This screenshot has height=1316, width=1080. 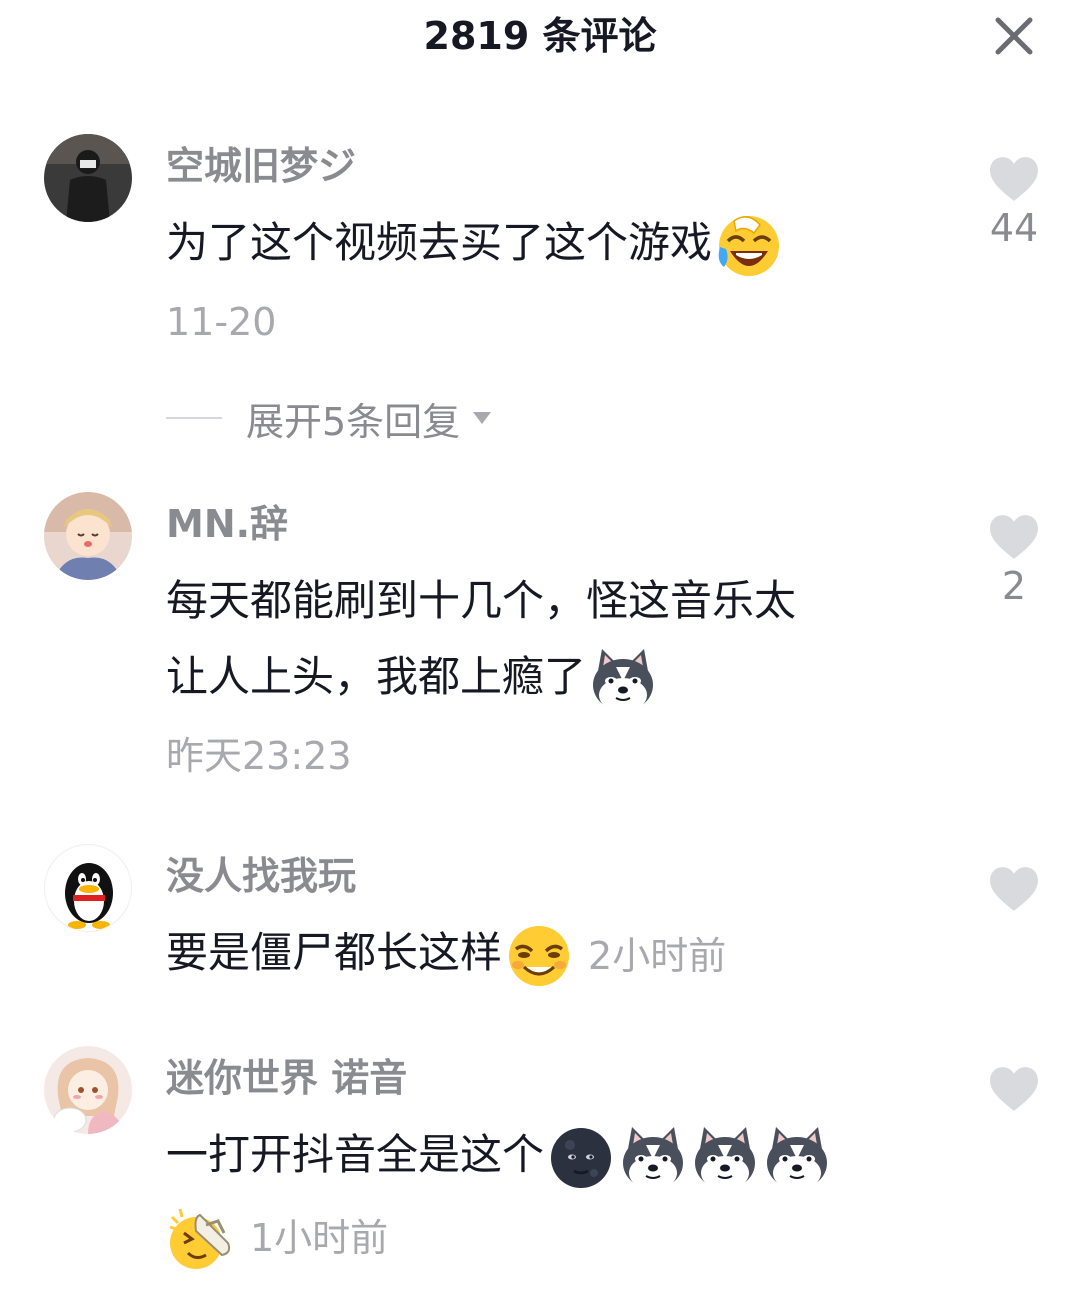 What do you see at coordinates (482, 418) in the screenshot?
I see `caret-down-icon` at bounding box center [482, 418].